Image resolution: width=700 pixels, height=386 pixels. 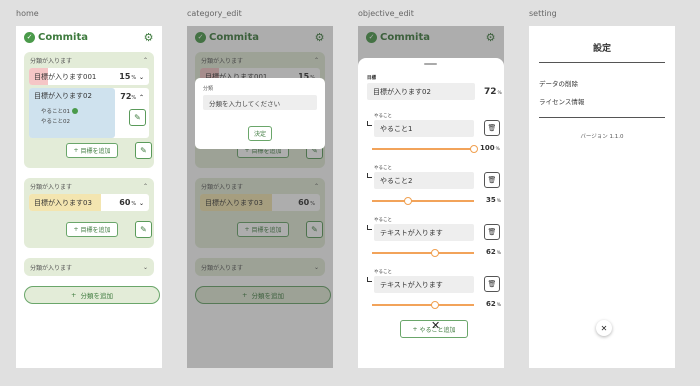 I want to click on todo-item: やること01, so click(x=59, y=111).